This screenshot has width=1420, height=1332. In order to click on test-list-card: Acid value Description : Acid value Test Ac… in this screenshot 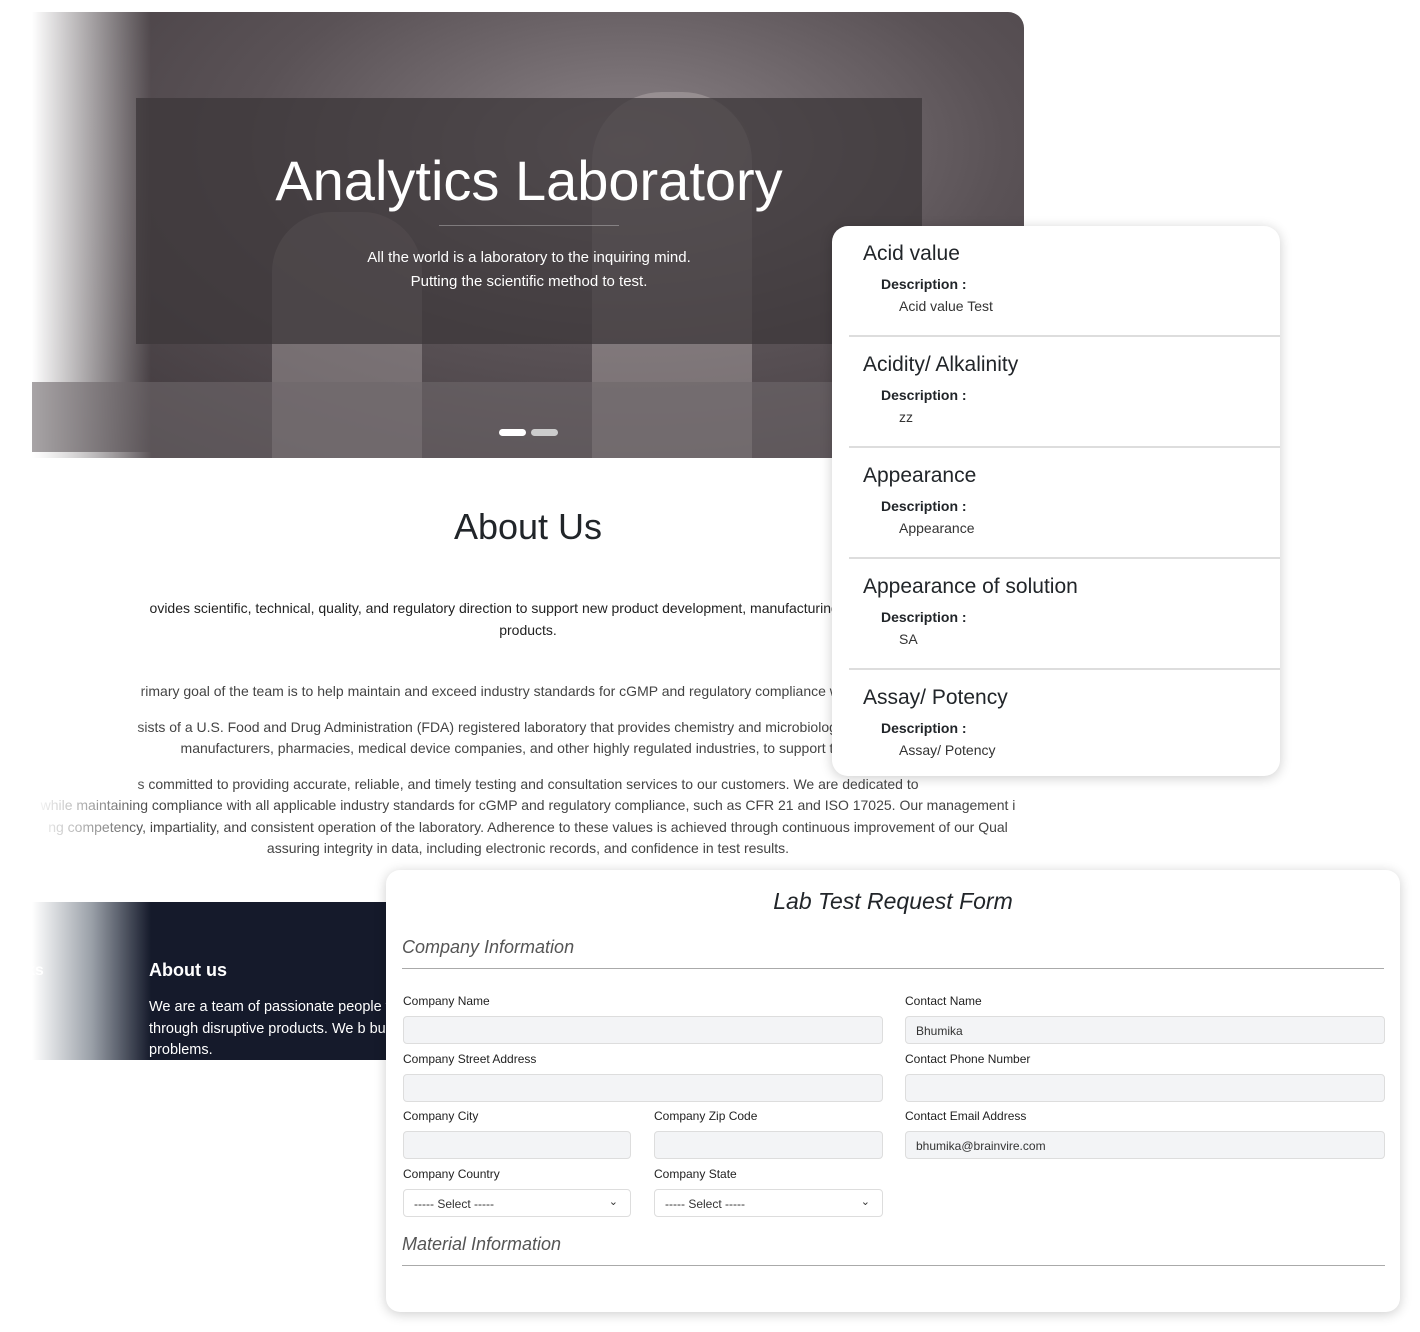, I will do `click(1056, 501)`.